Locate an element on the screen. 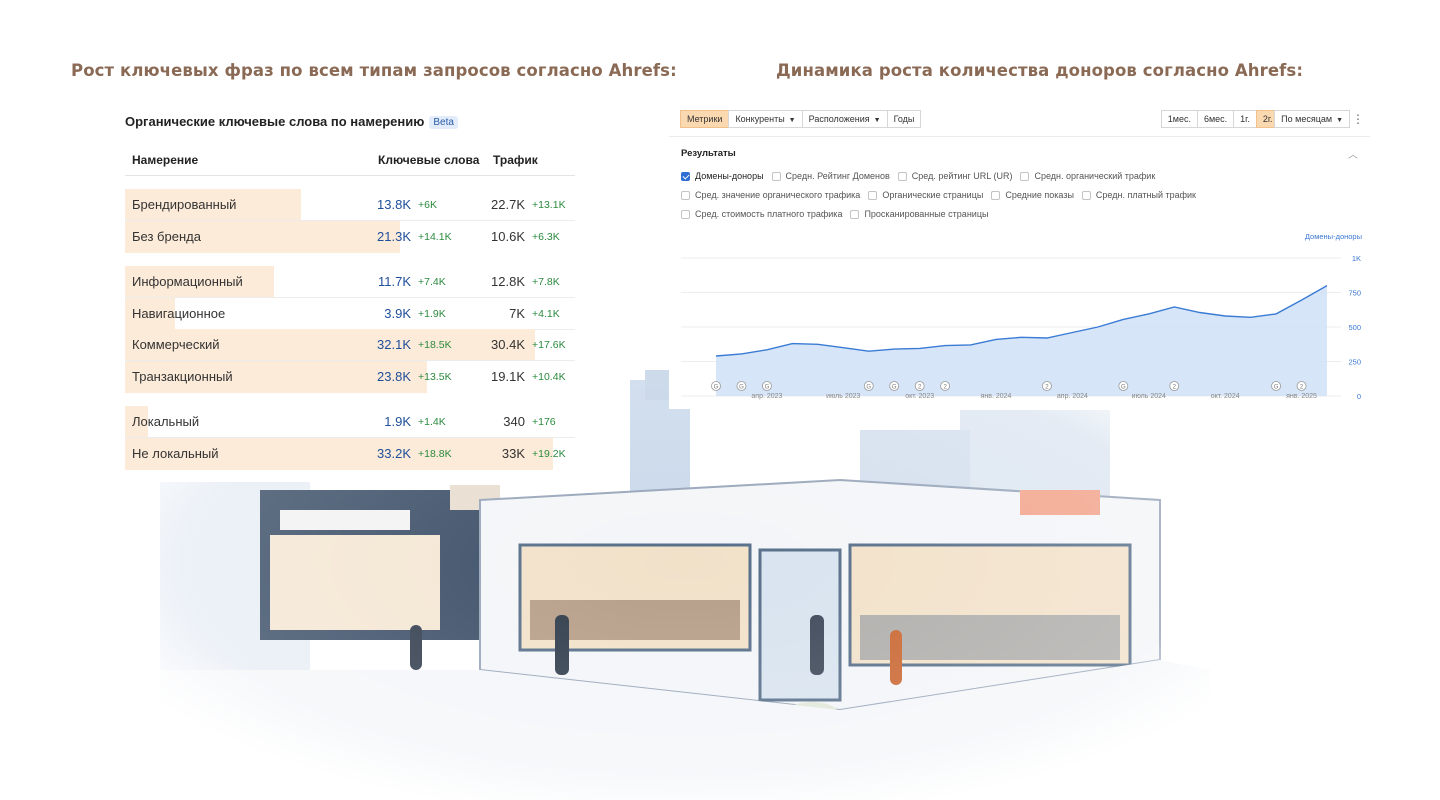  metric-checkbox: Средн. органический трафик is located at coordinates (1087, 176).